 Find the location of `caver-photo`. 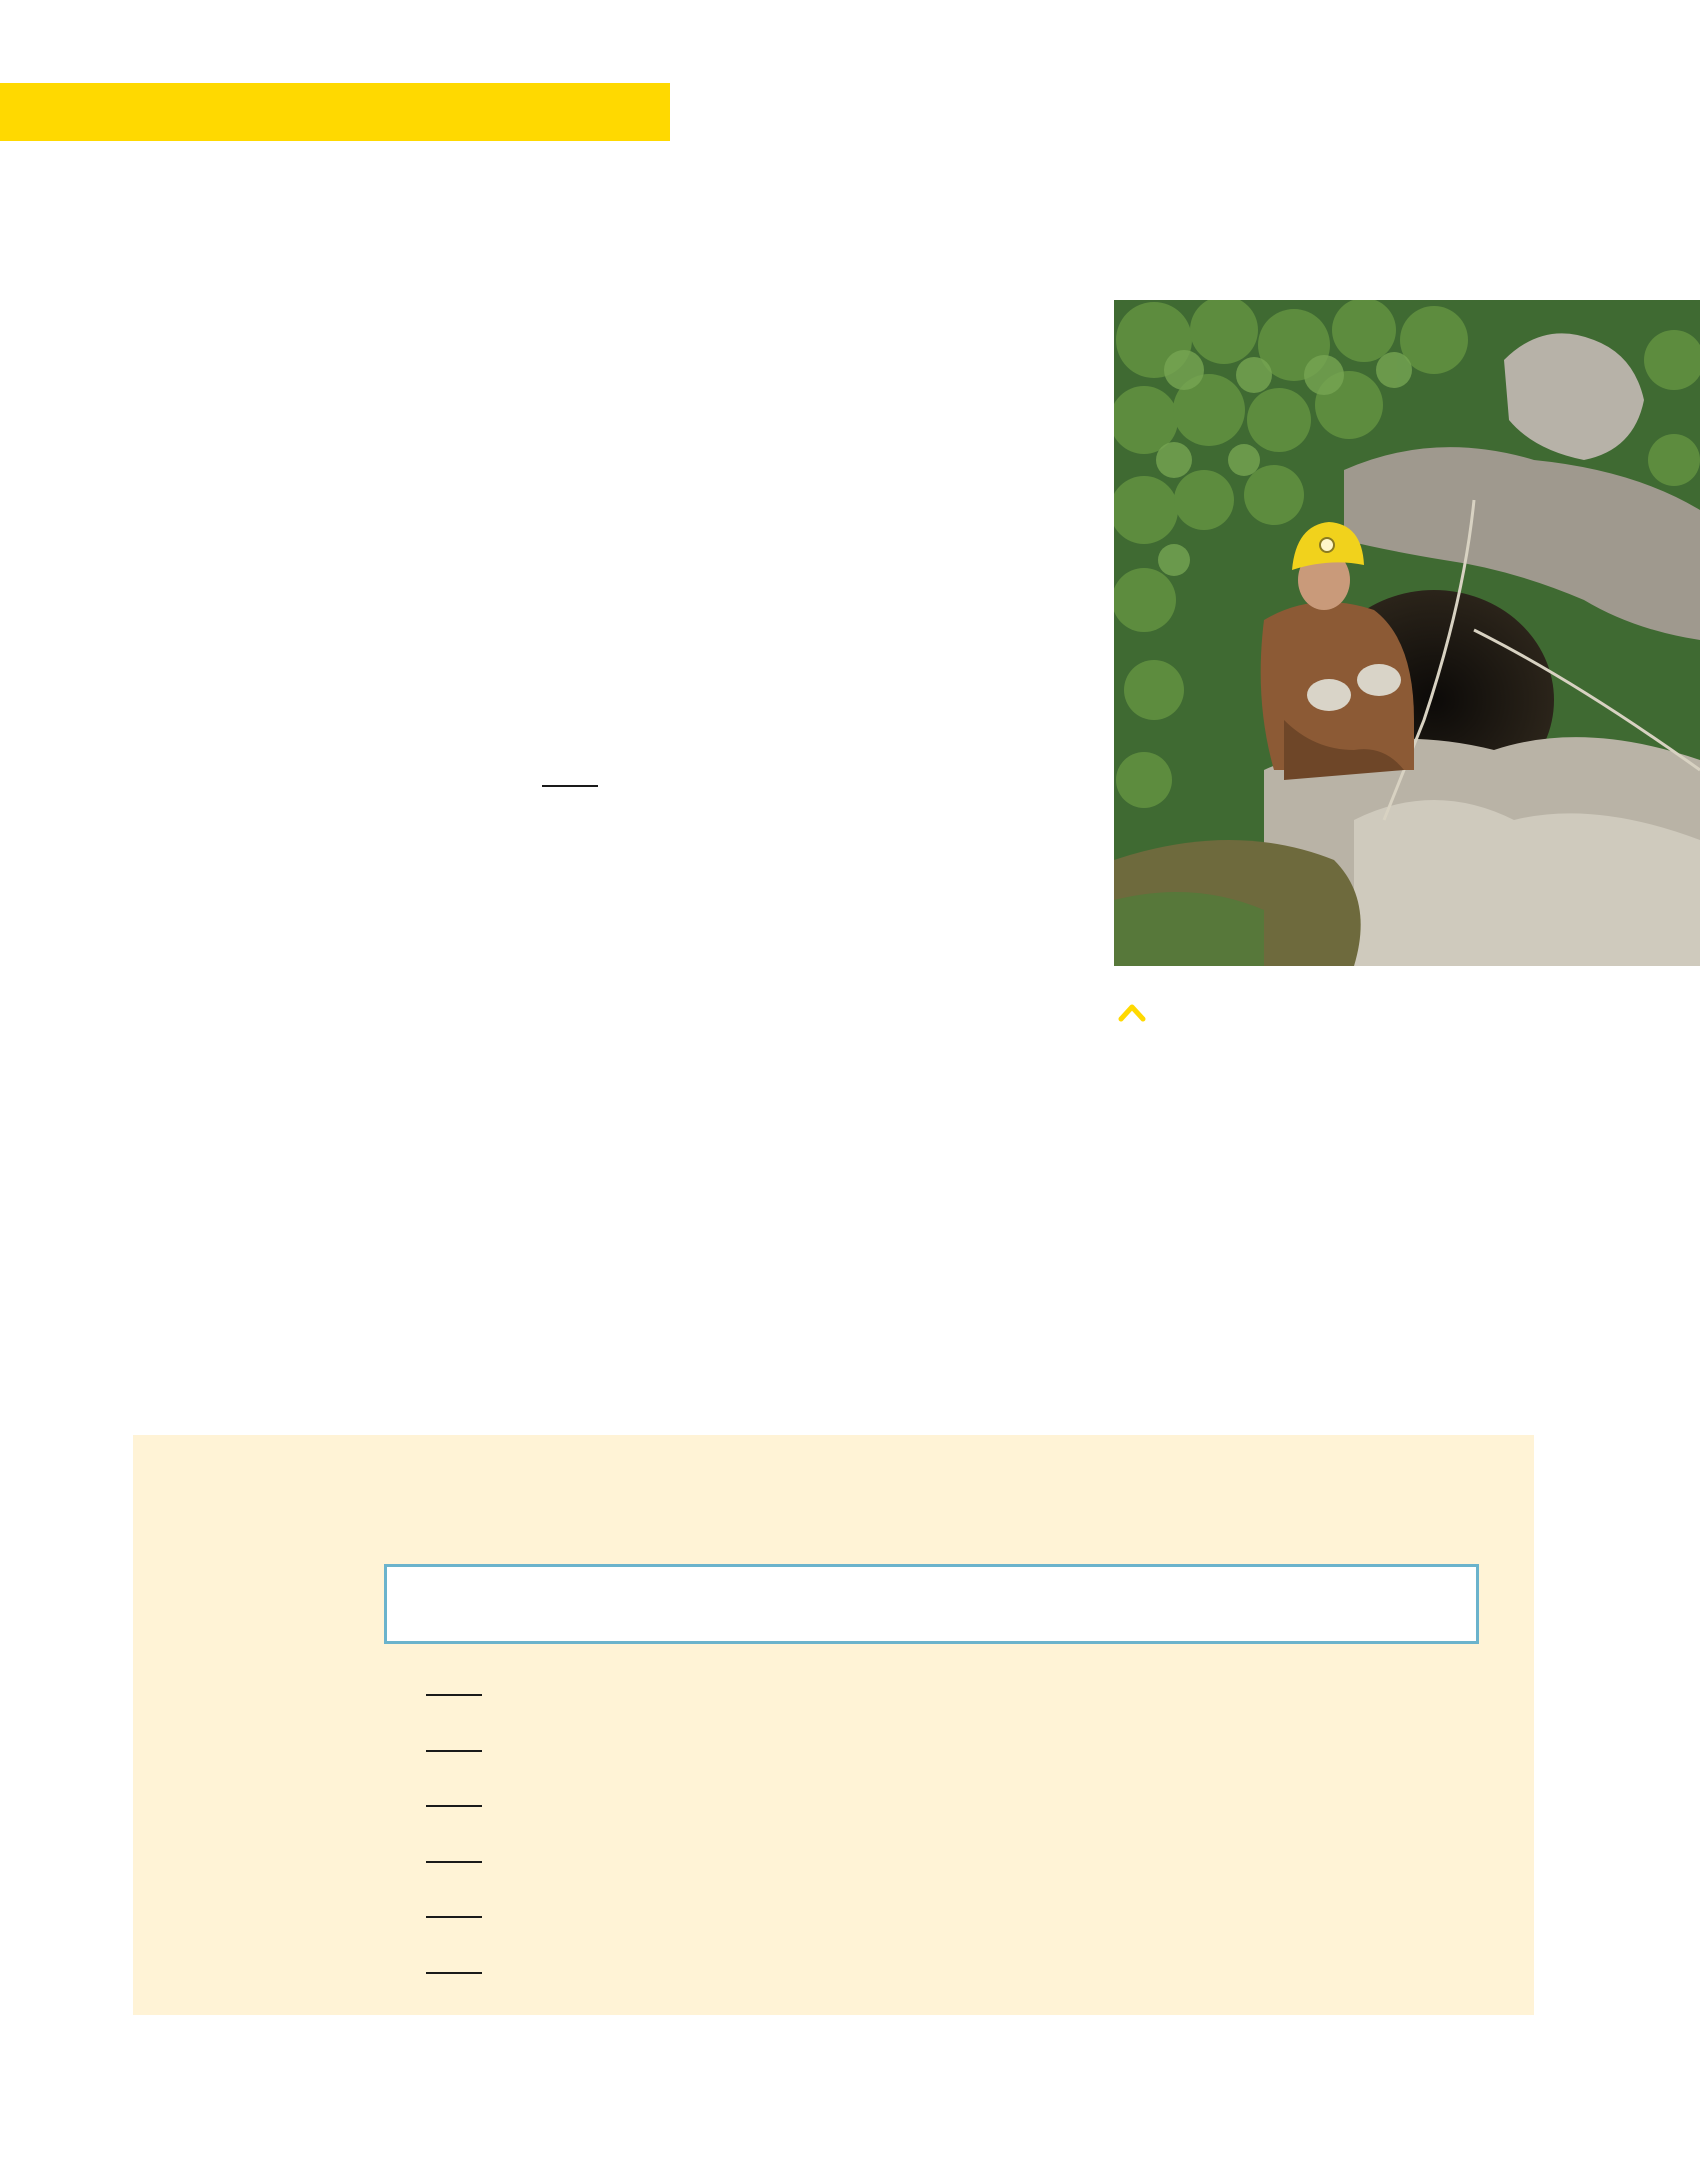

caver-photo is located at coordinates (1407, 633).